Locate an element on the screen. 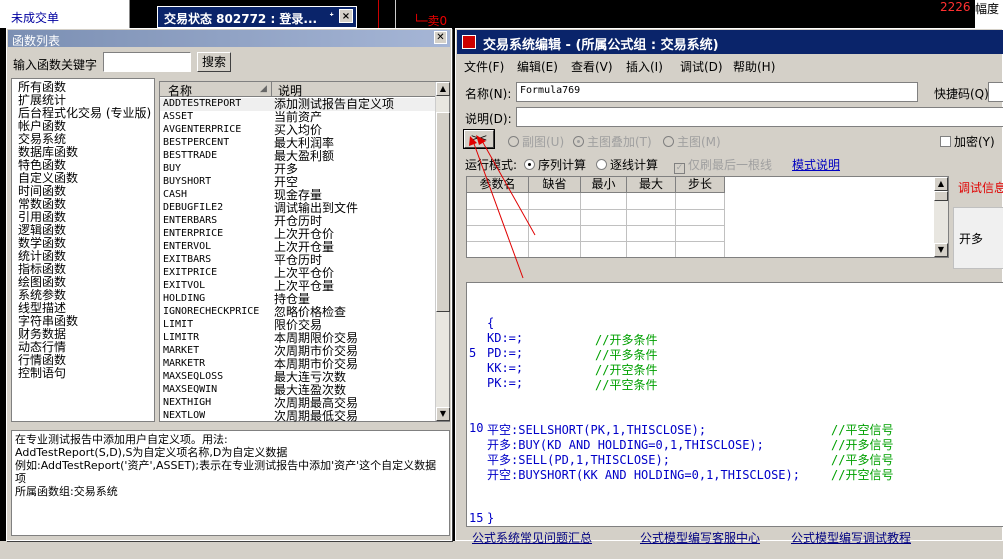  function-row: ENTERVOL 上次开仓量 is located at coordinates (297, 247).